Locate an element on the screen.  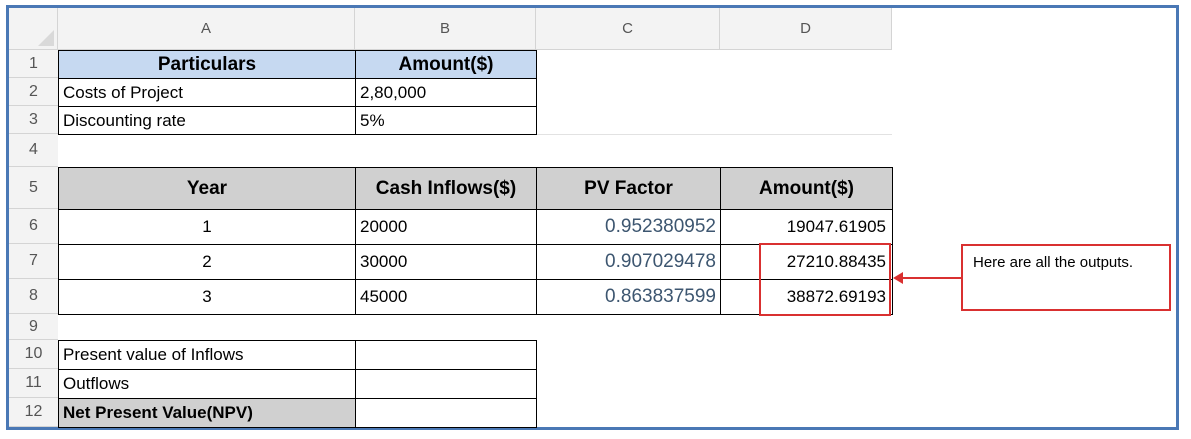
cell-a3: Discounting rate is located at coordinates (207, 120).